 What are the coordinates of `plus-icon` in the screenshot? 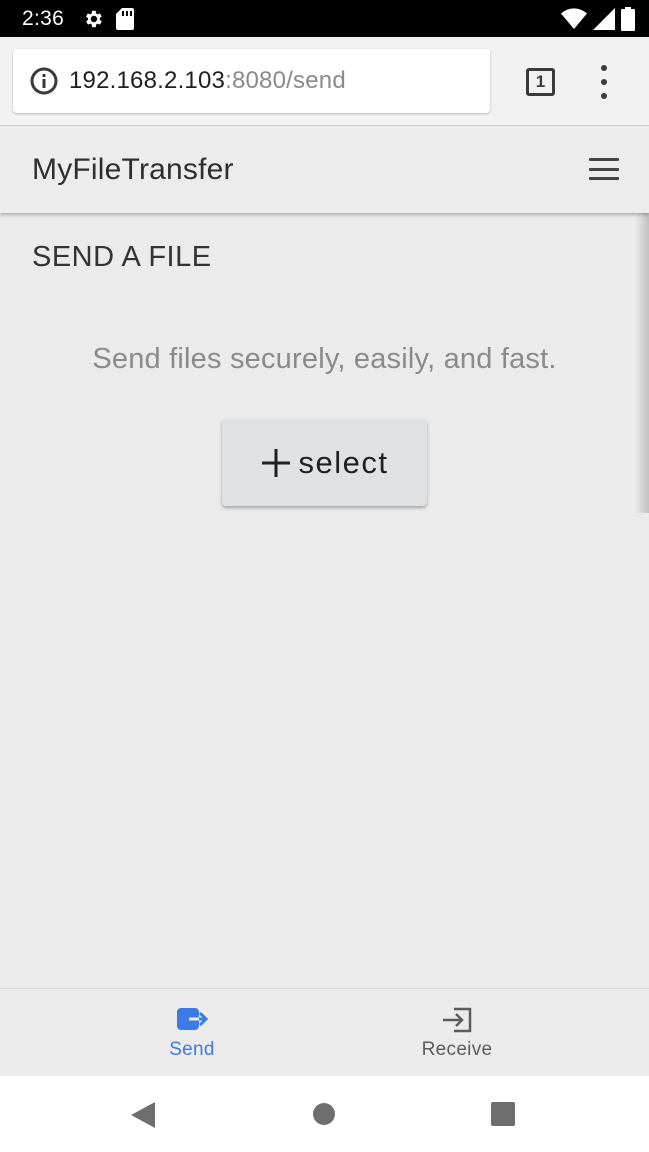 It's located at (275, 462).